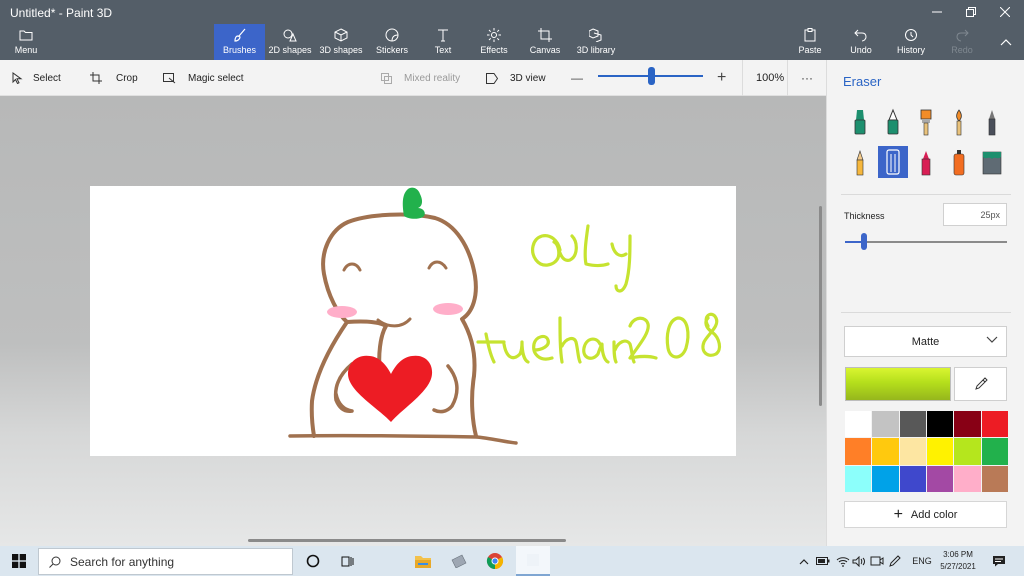 This screenshot has height=576, width=1024. Describe the element at coordinates (26, 42) in the screenshot. I see `menu-button: Menu` at that location.